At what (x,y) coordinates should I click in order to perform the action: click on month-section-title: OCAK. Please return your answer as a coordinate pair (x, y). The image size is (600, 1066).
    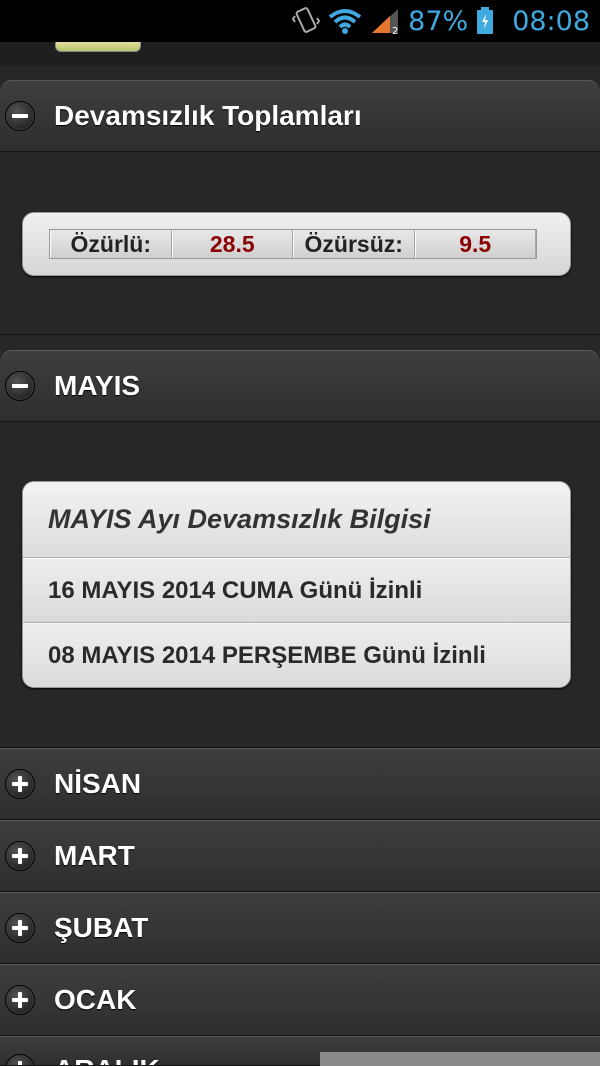
    Looking at the image, I should click on (95, 999).